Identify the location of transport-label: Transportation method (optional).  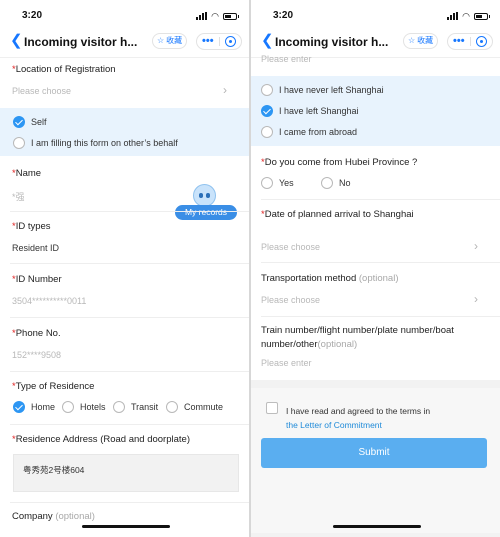
(330, 278).